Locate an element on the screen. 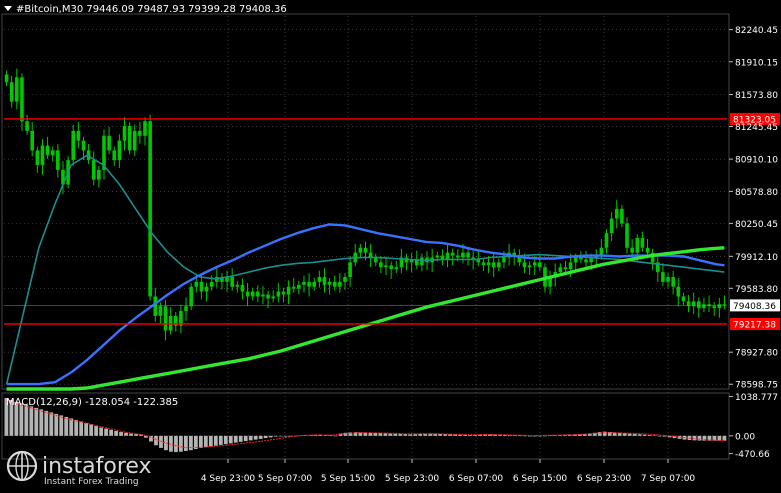 Image resolution: width=781 pixels, height=493 pixels. time-tick-label: 4 Sep 23:00 is located at coordinates (228, 479).